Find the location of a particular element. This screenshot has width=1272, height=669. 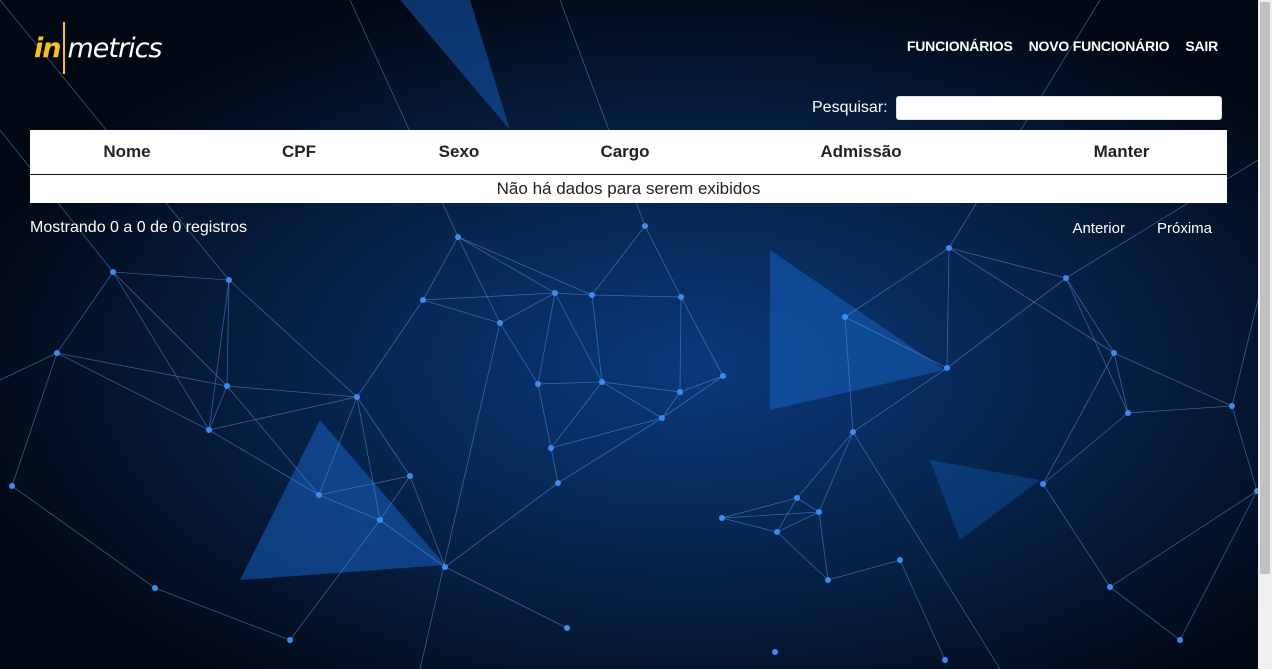

vertical-scrollbar is located at coordinates (1265, 334).